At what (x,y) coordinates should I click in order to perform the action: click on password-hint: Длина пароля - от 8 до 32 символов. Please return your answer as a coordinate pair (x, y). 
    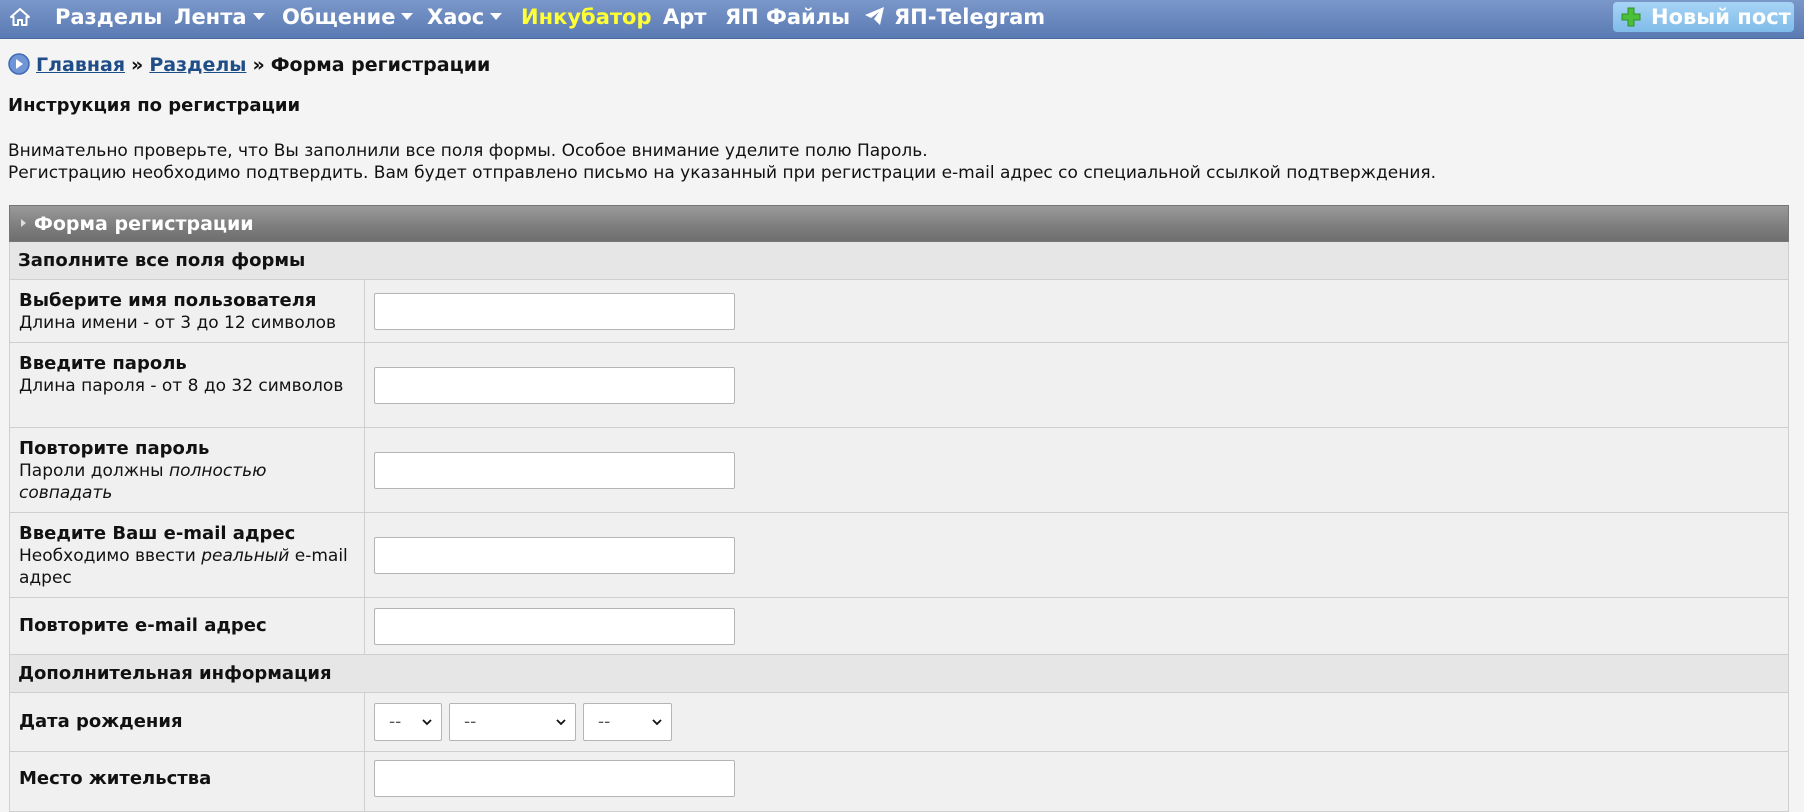
    Looking at the image, I should click on (181, 386).